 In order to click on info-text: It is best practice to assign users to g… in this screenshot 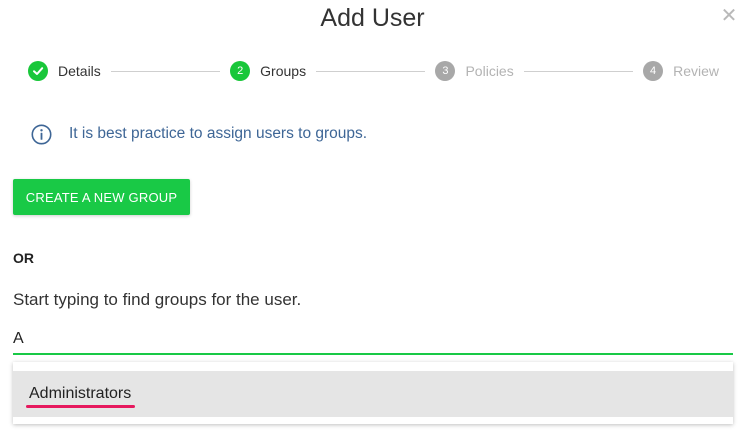, I will do `click(218, 133)`.